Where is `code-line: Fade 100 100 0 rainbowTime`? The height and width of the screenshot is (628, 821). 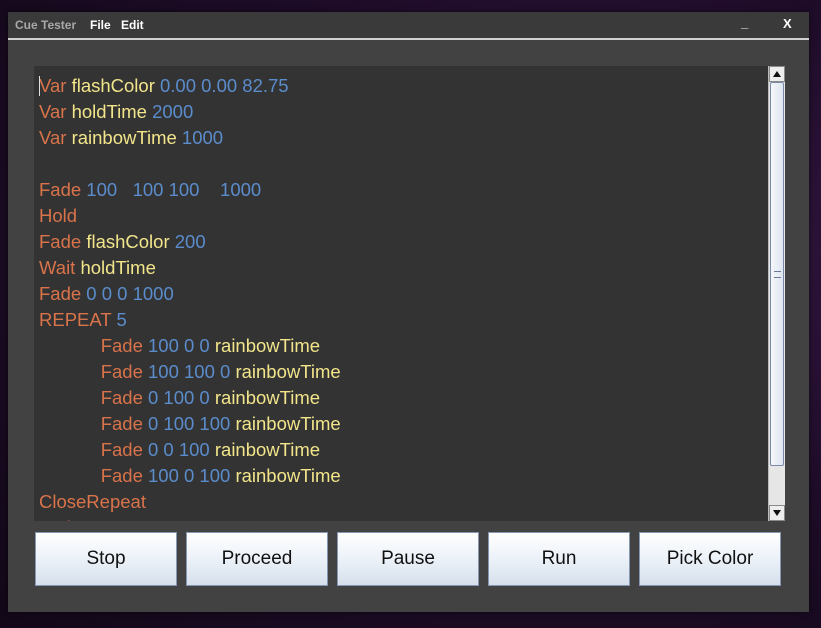 code-line: Fade 100 100 0 rainbowTime is located at coordinates (190, 372).